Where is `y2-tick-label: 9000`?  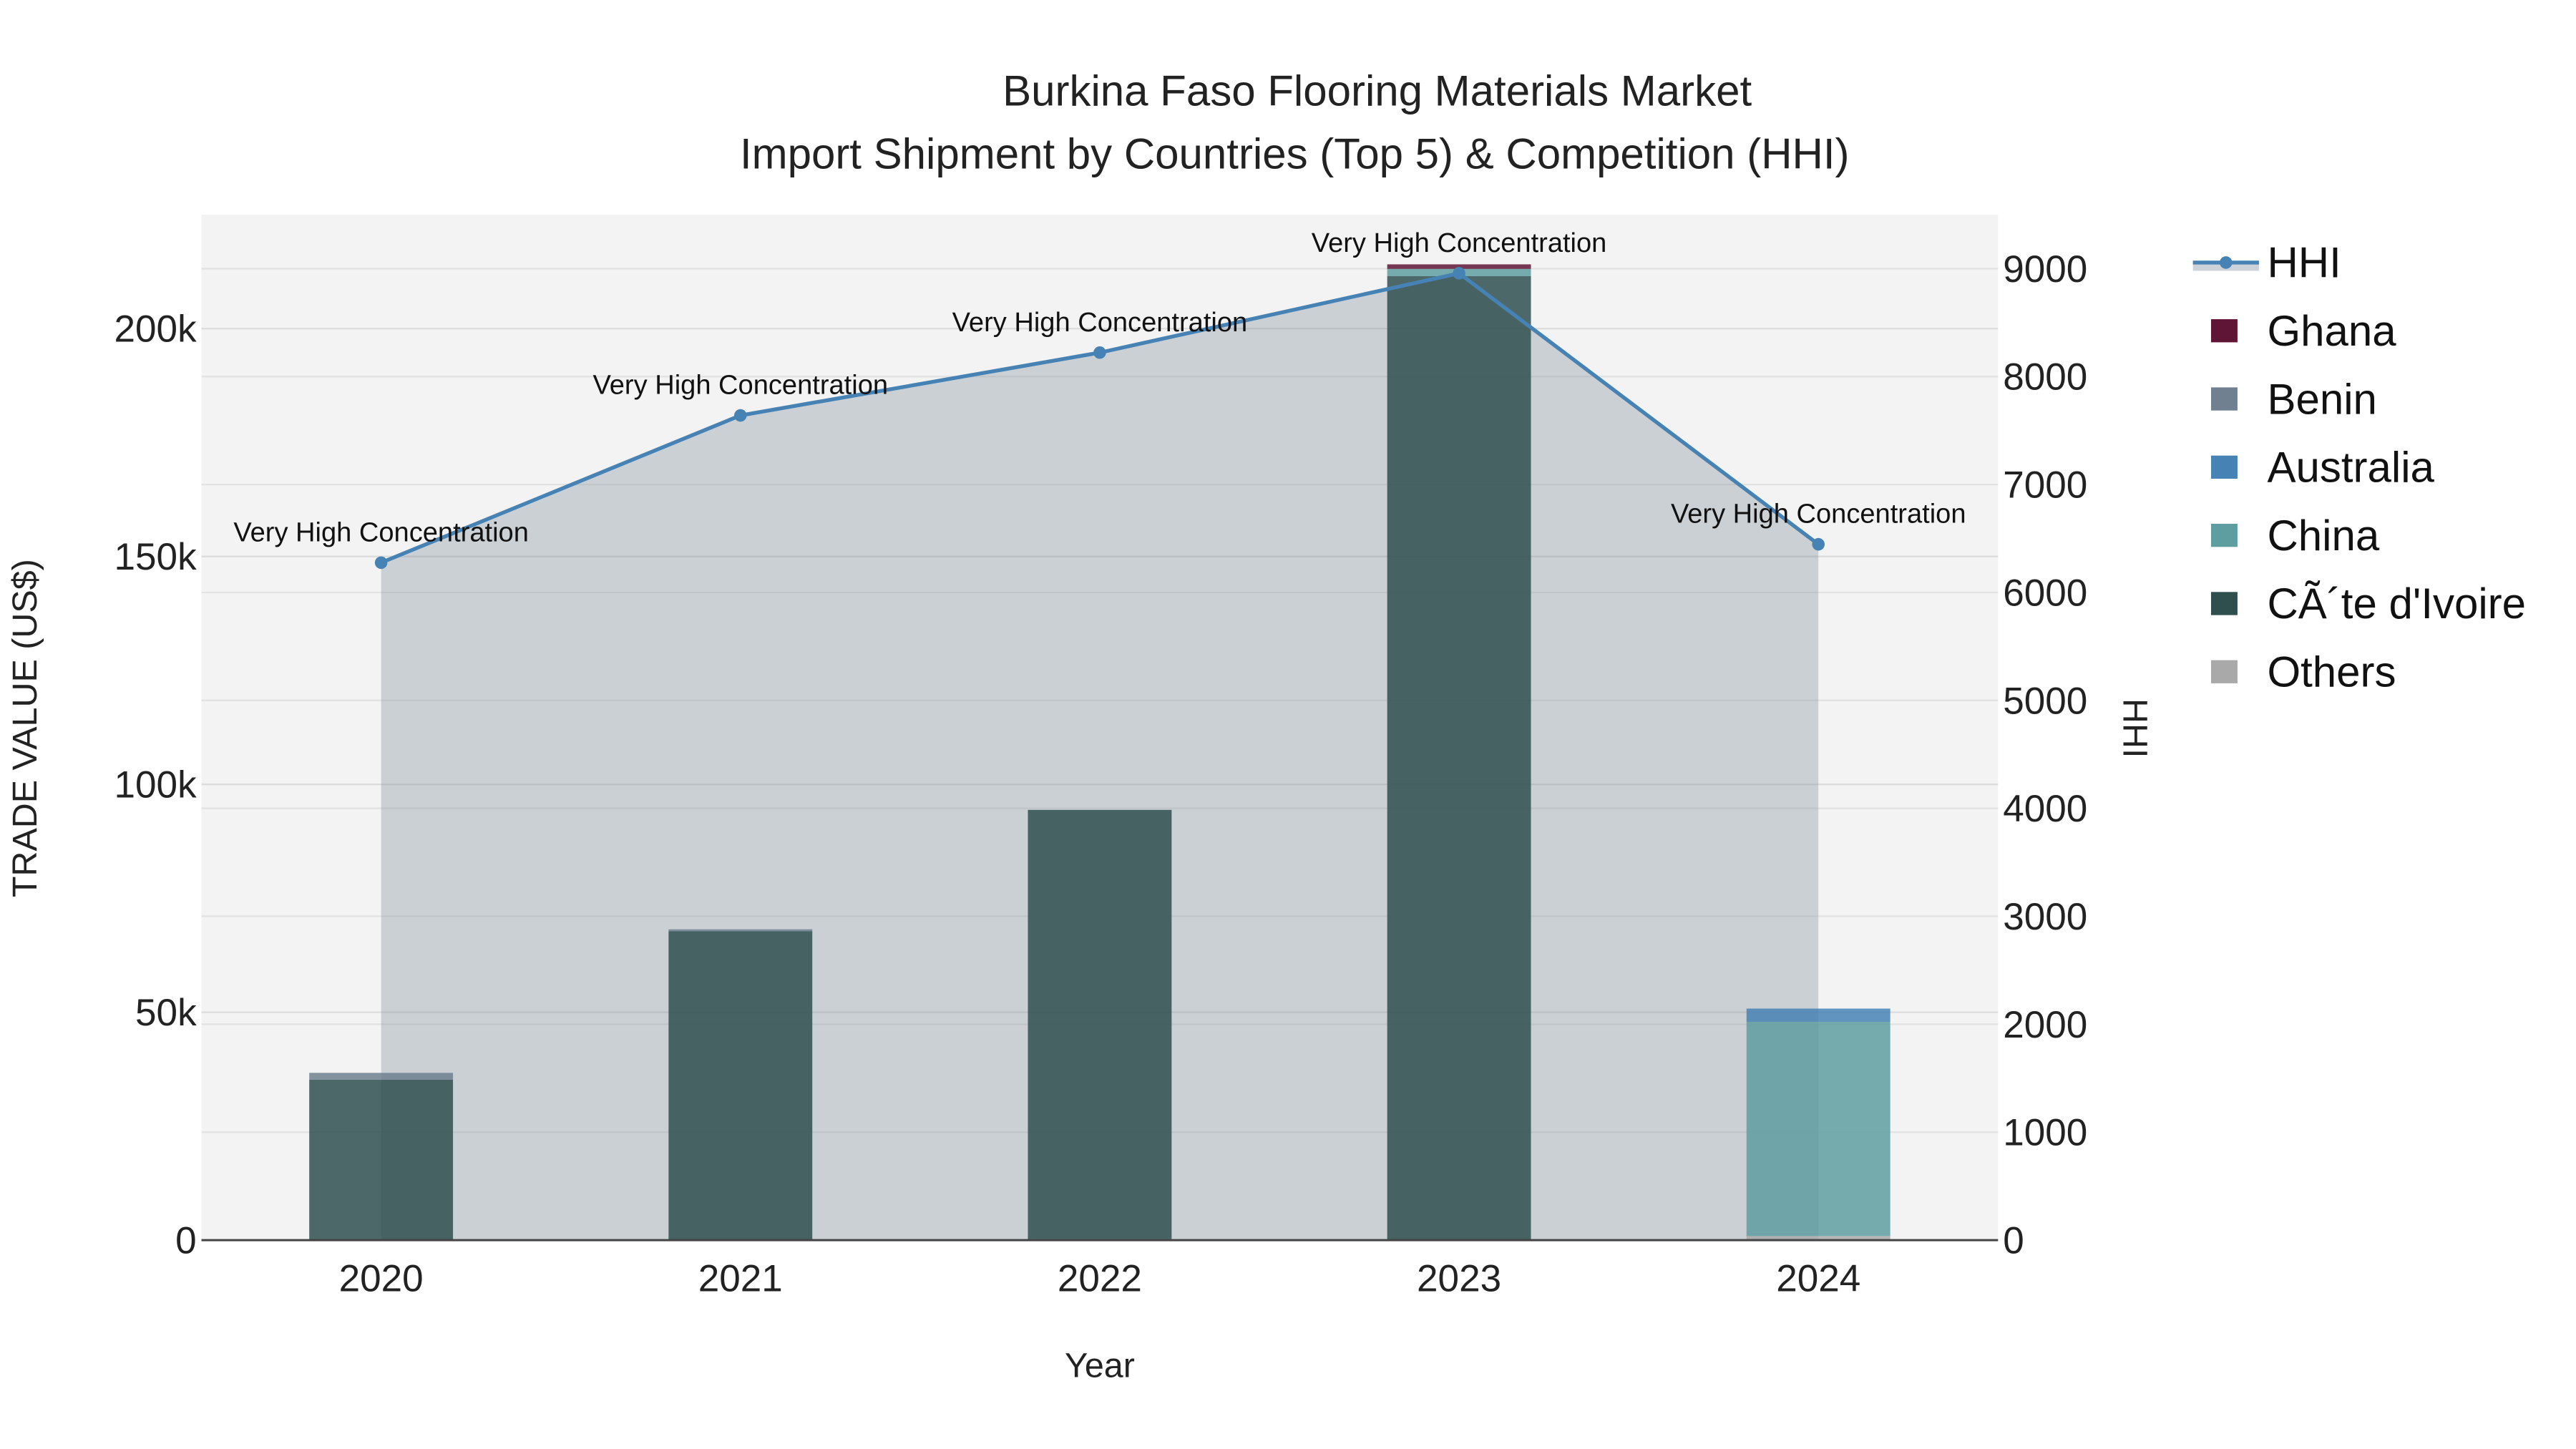
y2-tick-label: 9000 is located at coordinates (2045, 269).